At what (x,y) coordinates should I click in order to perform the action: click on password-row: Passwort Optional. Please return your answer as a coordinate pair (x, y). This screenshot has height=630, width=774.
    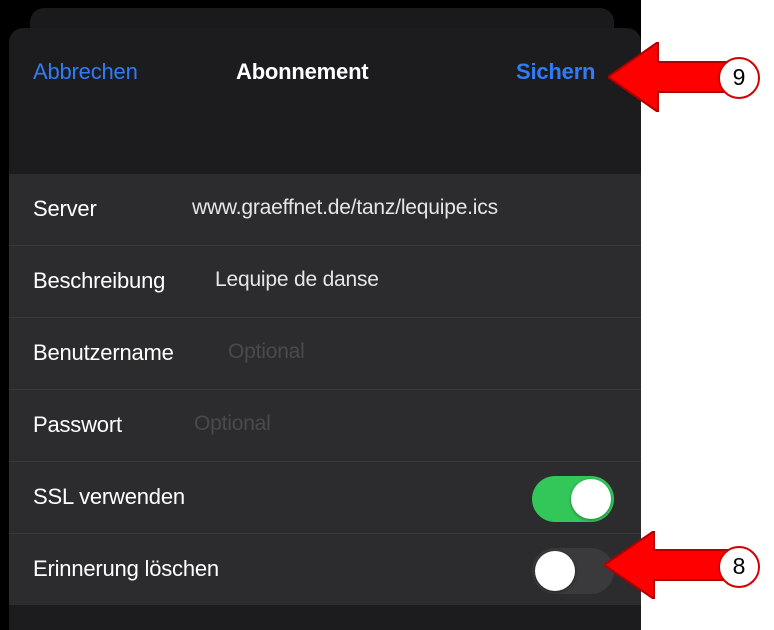
    Looking at the image, I should click on (325, 426).